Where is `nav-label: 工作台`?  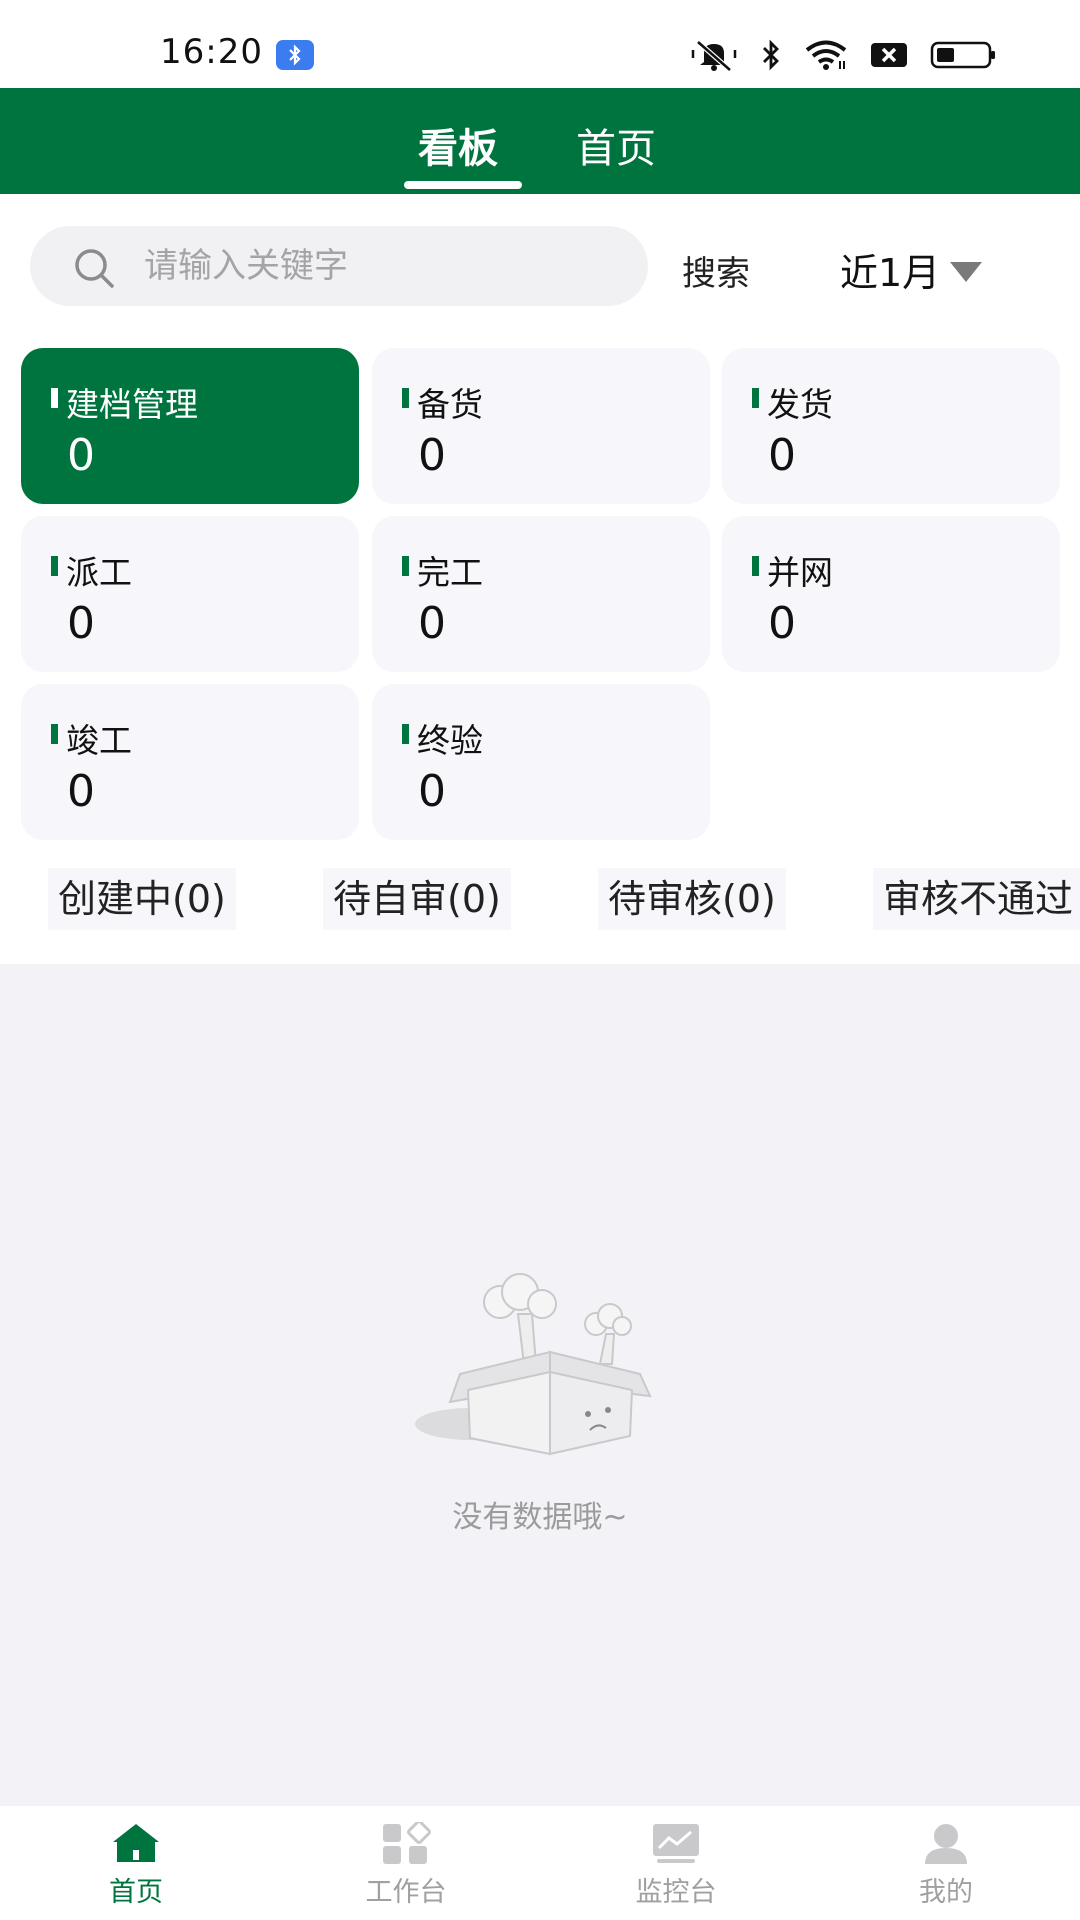 nav-label: 工作台 is located at coordinates (406, 1892).